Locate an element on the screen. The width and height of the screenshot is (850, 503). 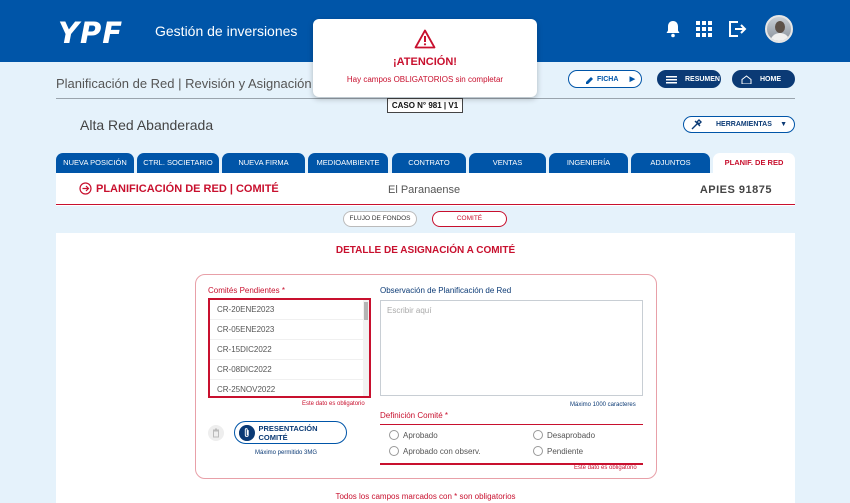
delete-icon is located at coordinates (216, 433).